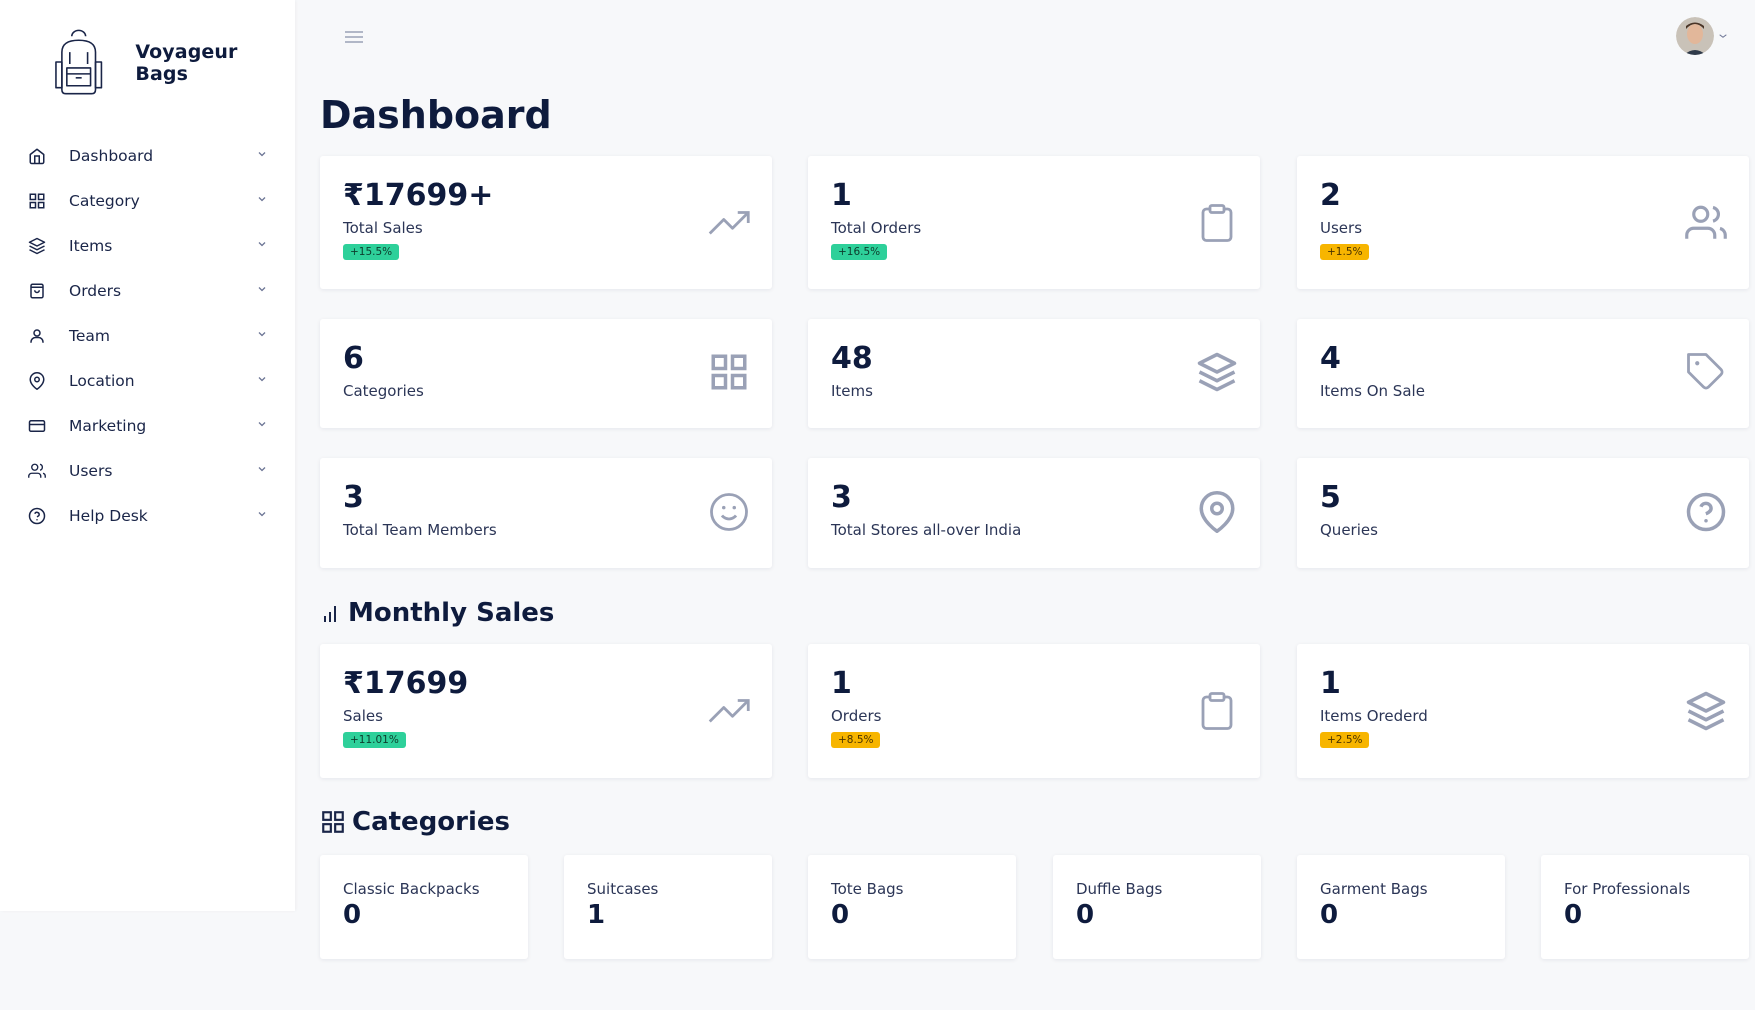 This screenshot has height=1010, width=1755. Describe the element at coordinates (147, 380) in the screenshot. I see `sidebar-item-location: Location` at that location.